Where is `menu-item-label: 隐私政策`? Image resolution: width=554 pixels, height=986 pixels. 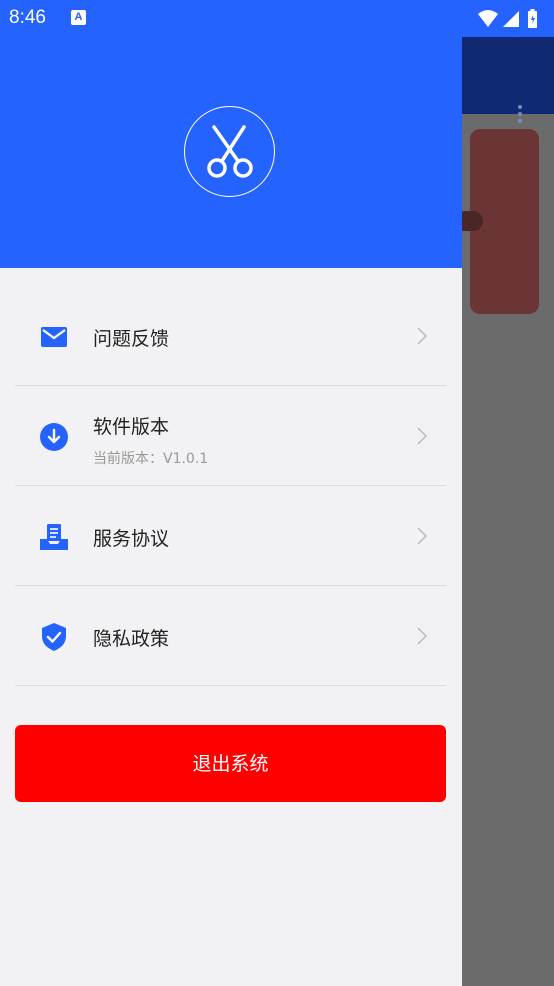
menu-item-label: 隐私政策 is located at coordinates (131, 639).